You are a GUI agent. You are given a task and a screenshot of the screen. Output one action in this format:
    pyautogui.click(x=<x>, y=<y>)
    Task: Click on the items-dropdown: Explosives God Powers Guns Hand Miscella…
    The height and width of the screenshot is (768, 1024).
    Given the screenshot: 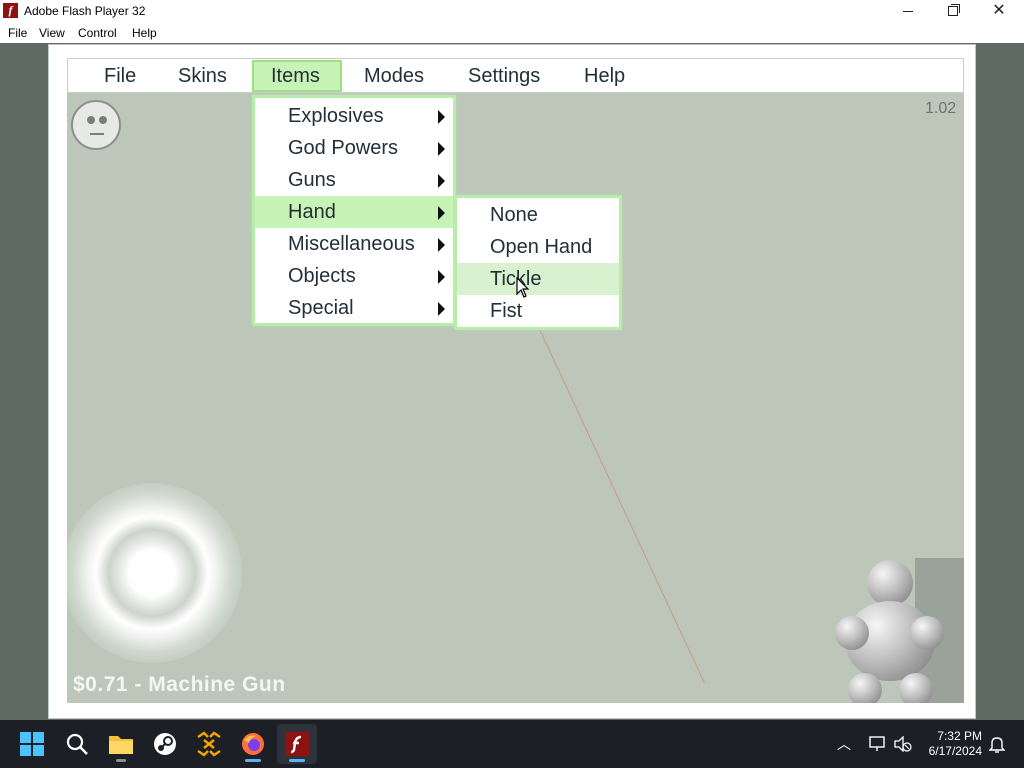 What is the action you would take?
    pyautogui.click(x=354, y=210)
    